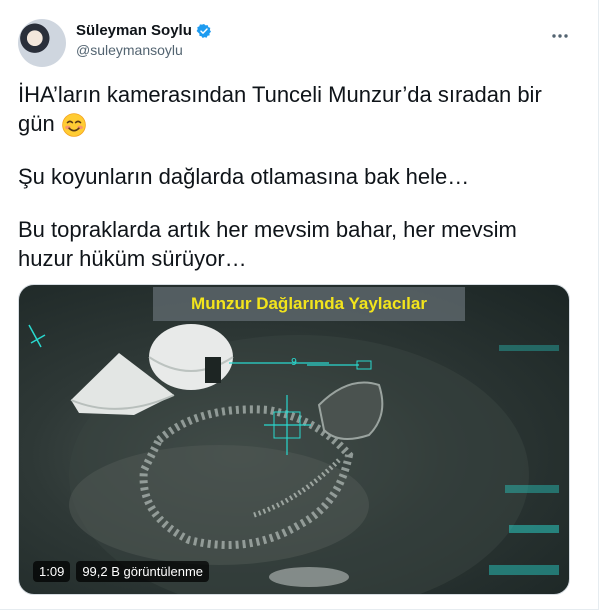 Image resolution: width=600 pixels, height=611 pixels. I want to click on display-name: Süleyman Soylu, so click(134, 30).